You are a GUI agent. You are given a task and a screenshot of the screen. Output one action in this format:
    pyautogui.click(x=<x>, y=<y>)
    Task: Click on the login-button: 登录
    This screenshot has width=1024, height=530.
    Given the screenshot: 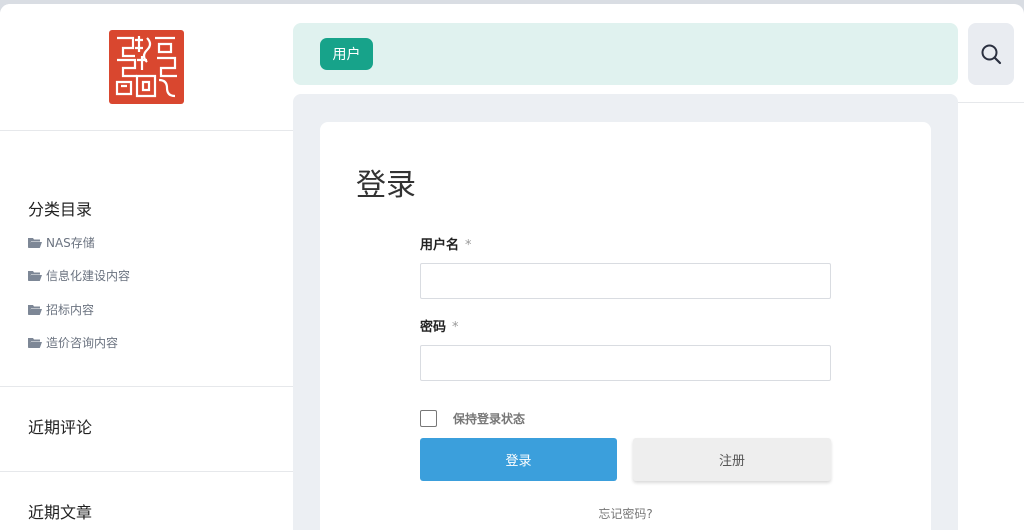 What is the action you would take?
    pyautogui.click(x=518, y=459)
    